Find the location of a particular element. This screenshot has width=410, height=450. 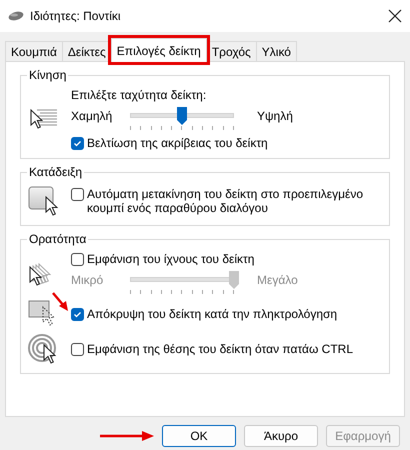

window-title: Ιδιότητες: Ποντίκι is located at coordinates (76, 16).